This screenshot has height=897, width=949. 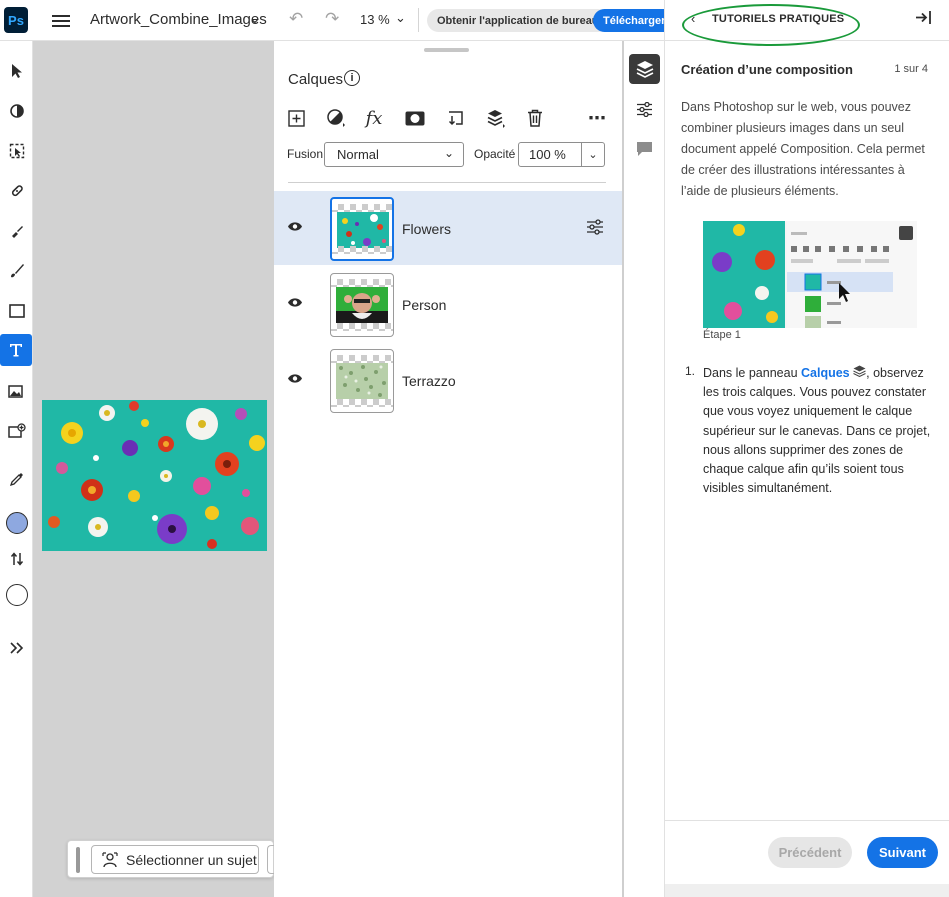 What do you see at coordinates (535, 118) in the screenshot?
I see `delete-layer-trash-icon` at bounding box center [535, 118].